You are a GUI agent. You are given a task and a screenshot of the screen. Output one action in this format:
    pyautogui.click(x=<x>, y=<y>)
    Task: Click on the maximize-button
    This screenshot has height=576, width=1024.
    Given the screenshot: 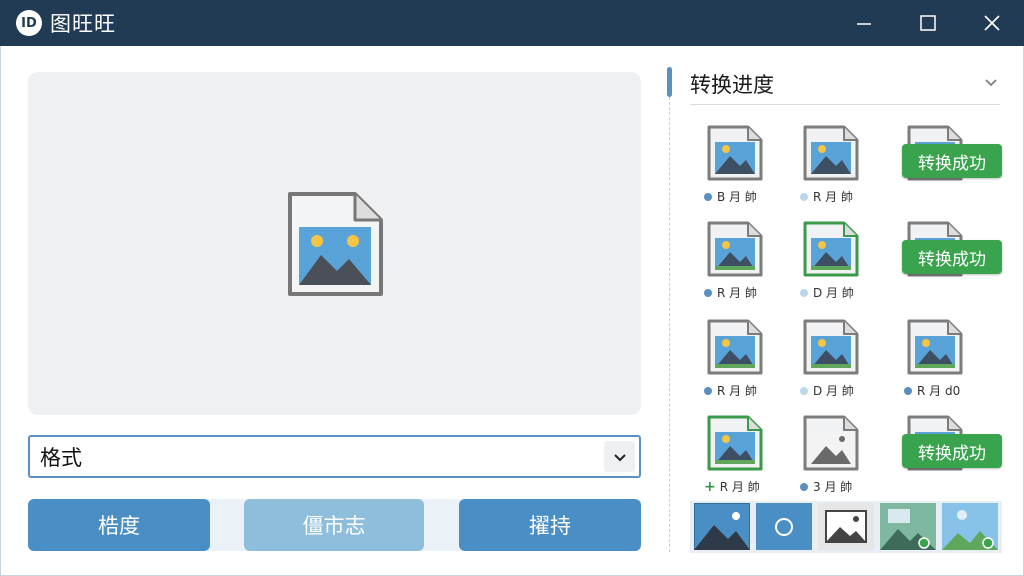 What is the action you would take?
    pyautogui.click(x=928, y=23)
    